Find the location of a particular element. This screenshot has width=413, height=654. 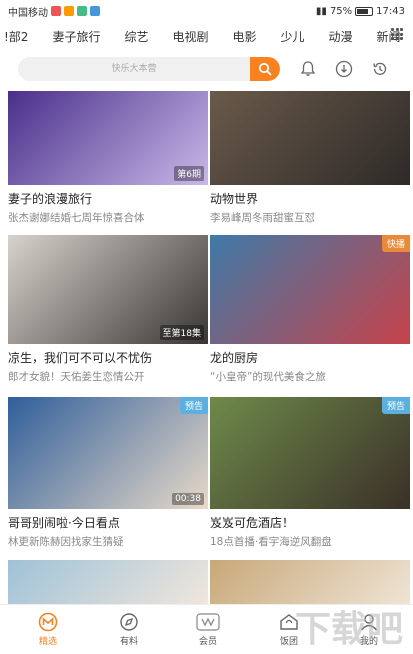

search-button is located at coordinates (265, 69).